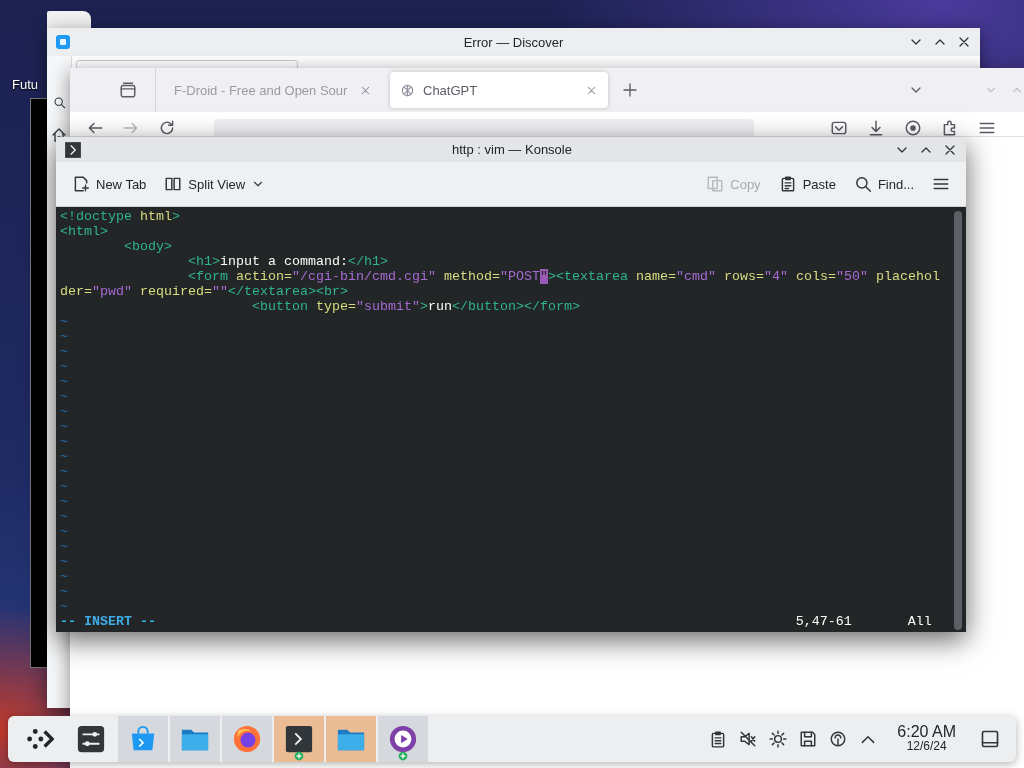 This screenshot has width=1024, height=768. I want to click on gauge-icon, so click(838, 739).